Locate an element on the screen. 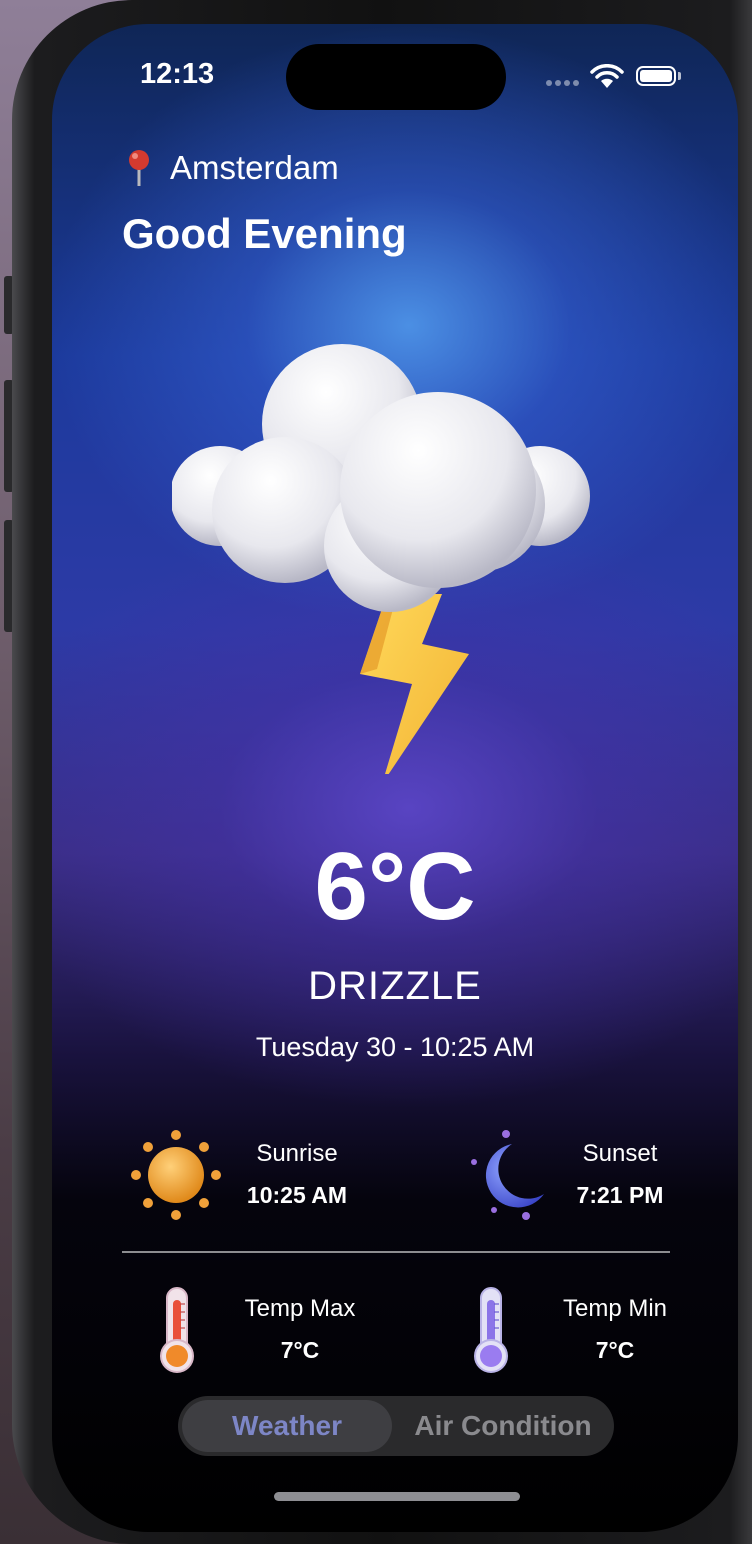  temp-max-value: 7°C is located at coordinates (300, 1350).